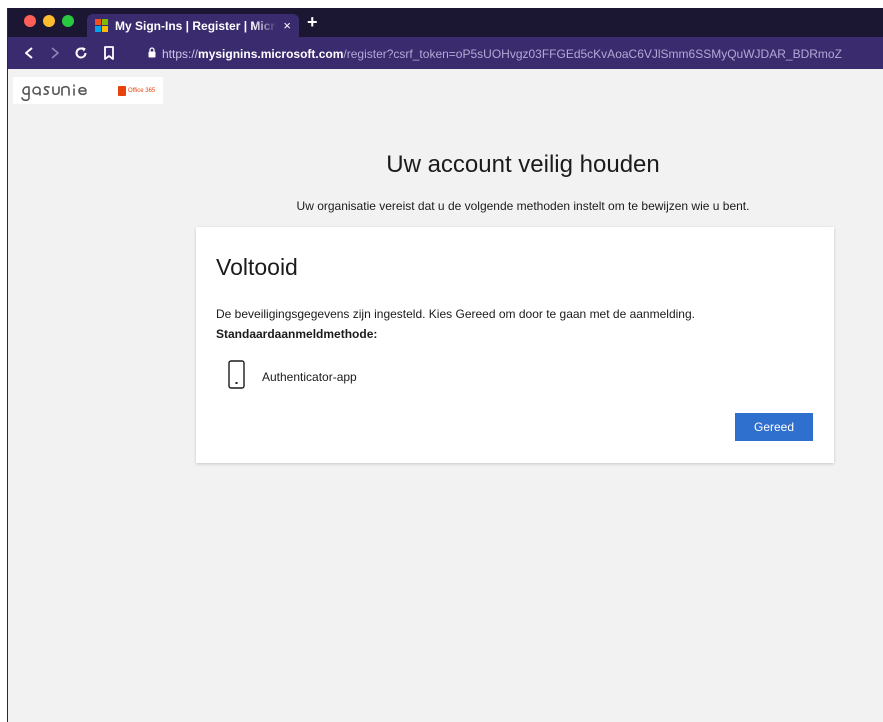 The width and height of the screenshot is (883, 722). What do you see at coordinates (49, 21) in the screenshot?
I see `minimize-window-button` at bounding box center [49, 21].